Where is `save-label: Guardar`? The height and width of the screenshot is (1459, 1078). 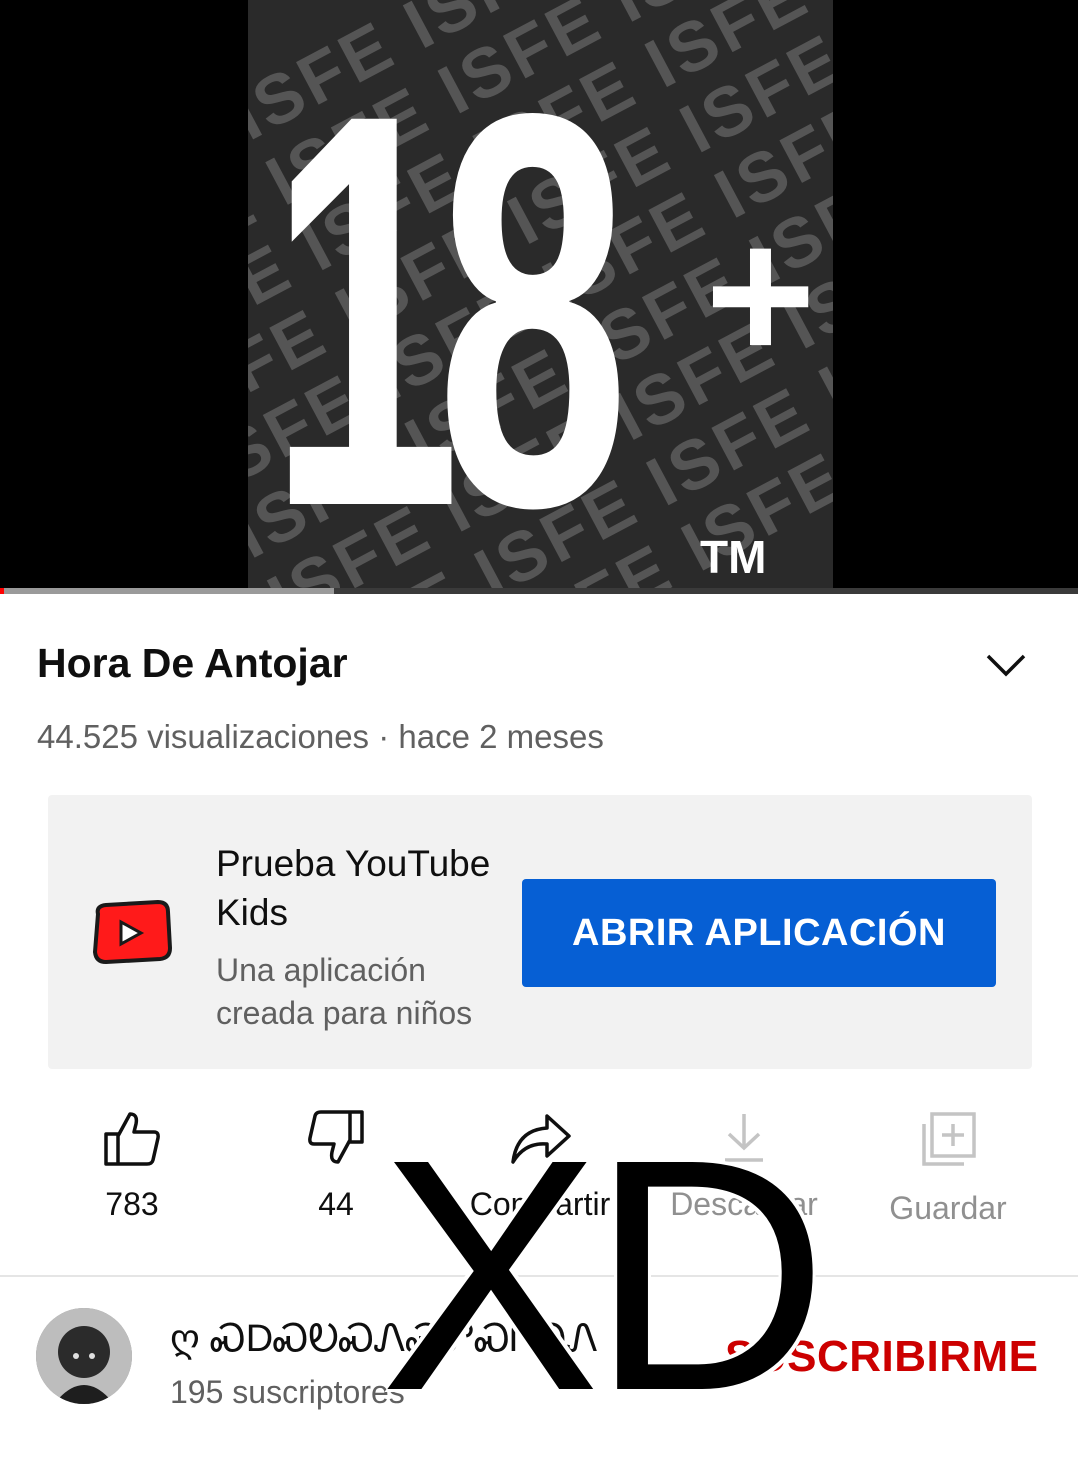
save-label: Guardar is located at coordinates (948, 1208).